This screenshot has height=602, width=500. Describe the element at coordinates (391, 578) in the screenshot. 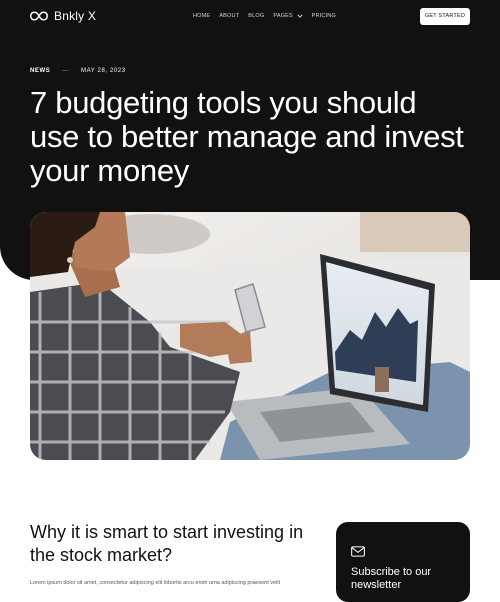

I see `newsletter-title: Subscribe to our newsletter` at that location.